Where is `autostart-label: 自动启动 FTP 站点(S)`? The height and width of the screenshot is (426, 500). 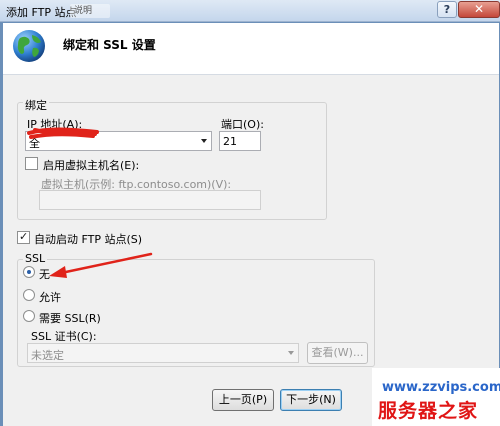 autostart-label: 自动启动 FTP 站点(S) is located at coordinates (88, 239).